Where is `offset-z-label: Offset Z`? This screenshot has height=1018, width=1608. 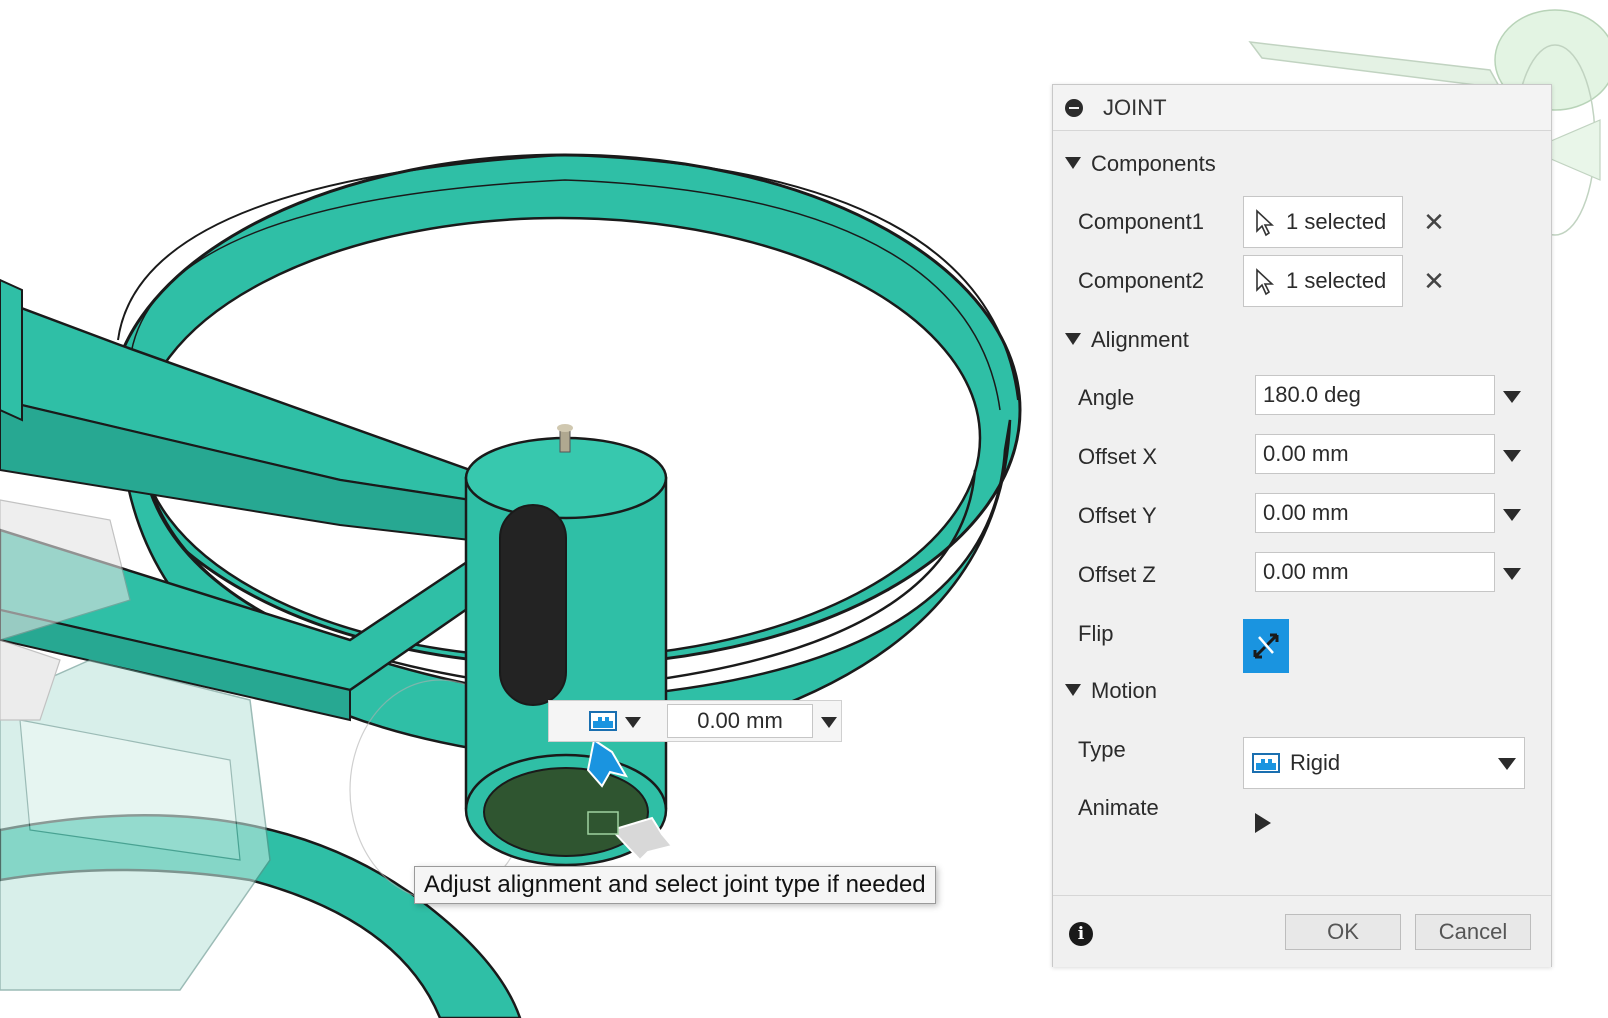 offset-z-label: Offset Z is located at coordinates (1117, 574).